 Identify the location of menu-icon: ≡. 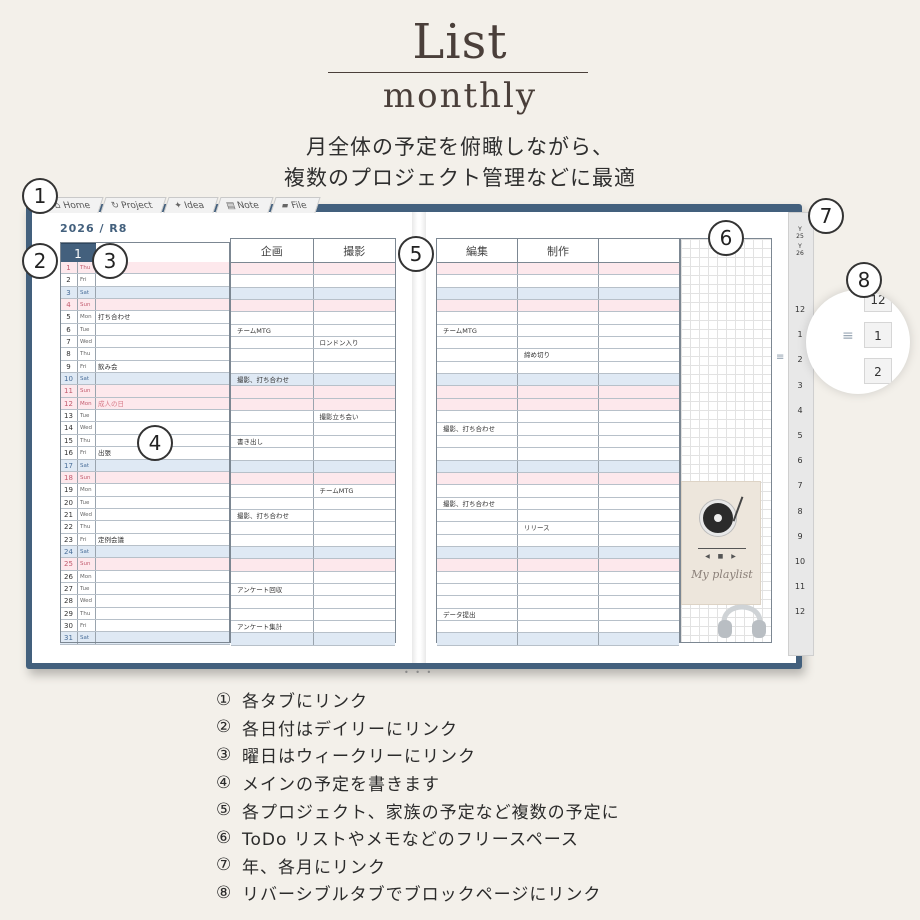
(780, 357).